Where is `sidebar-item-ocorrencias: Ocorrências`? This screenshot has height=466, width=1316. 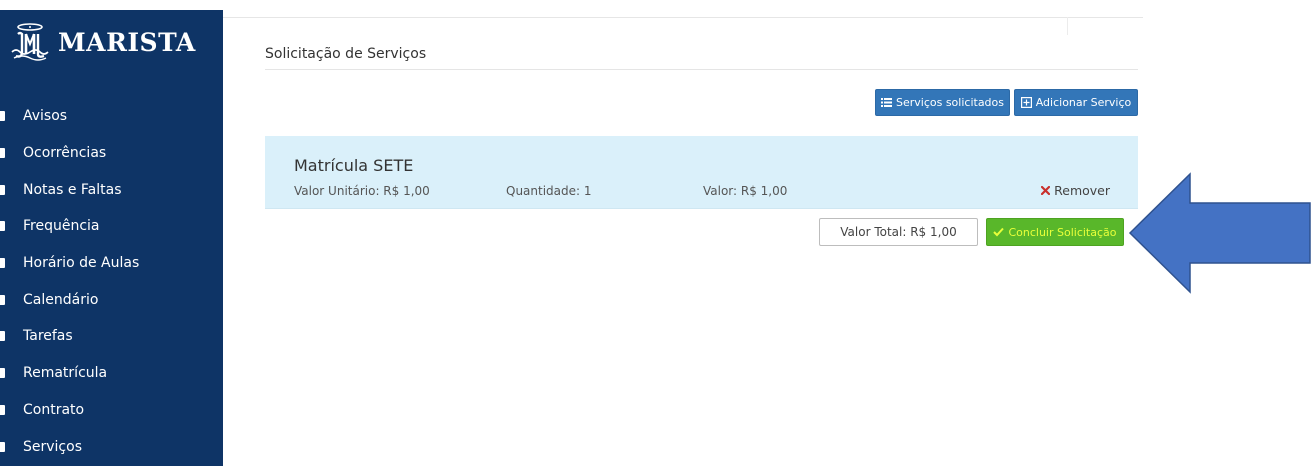
sidebar-item-ocorrencias: Ocorrências is located at coordinates (111, 153).